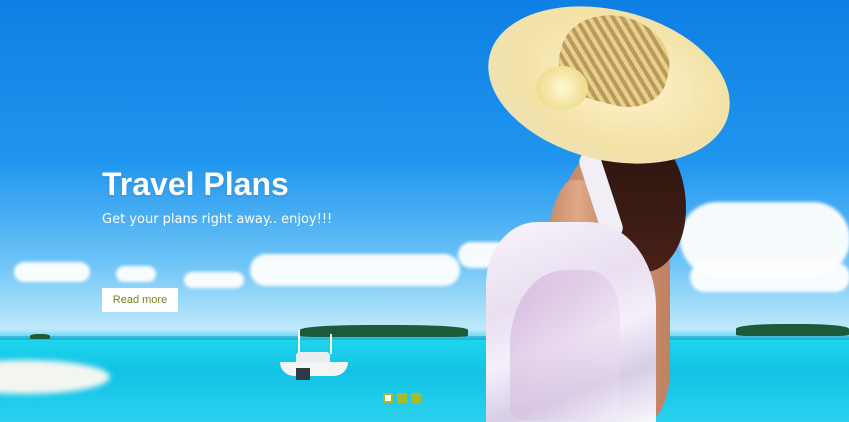  Describe the element at coordinates (140, 300) in the screenshot. I see `read-more-button: Read more` at that location.